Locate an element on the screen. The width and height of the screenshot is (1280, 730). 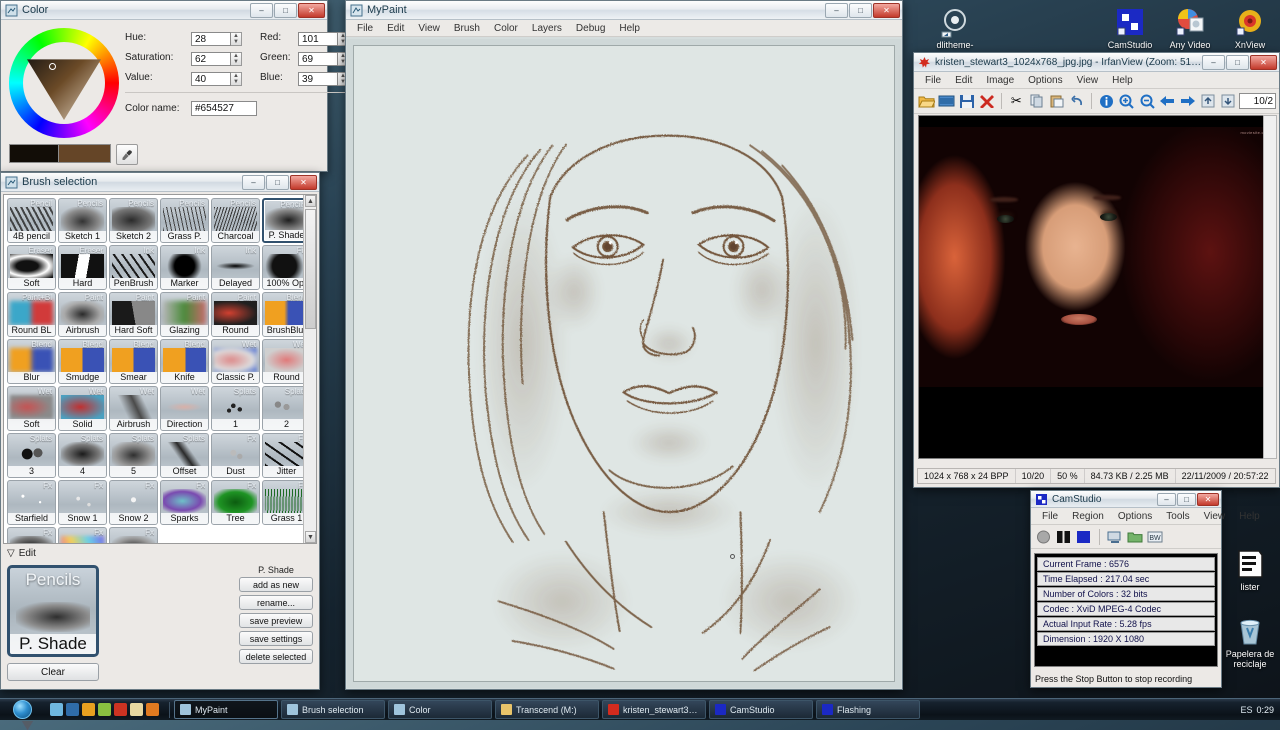
menu-item-edit: Edit is located at coordinates (963, 80).